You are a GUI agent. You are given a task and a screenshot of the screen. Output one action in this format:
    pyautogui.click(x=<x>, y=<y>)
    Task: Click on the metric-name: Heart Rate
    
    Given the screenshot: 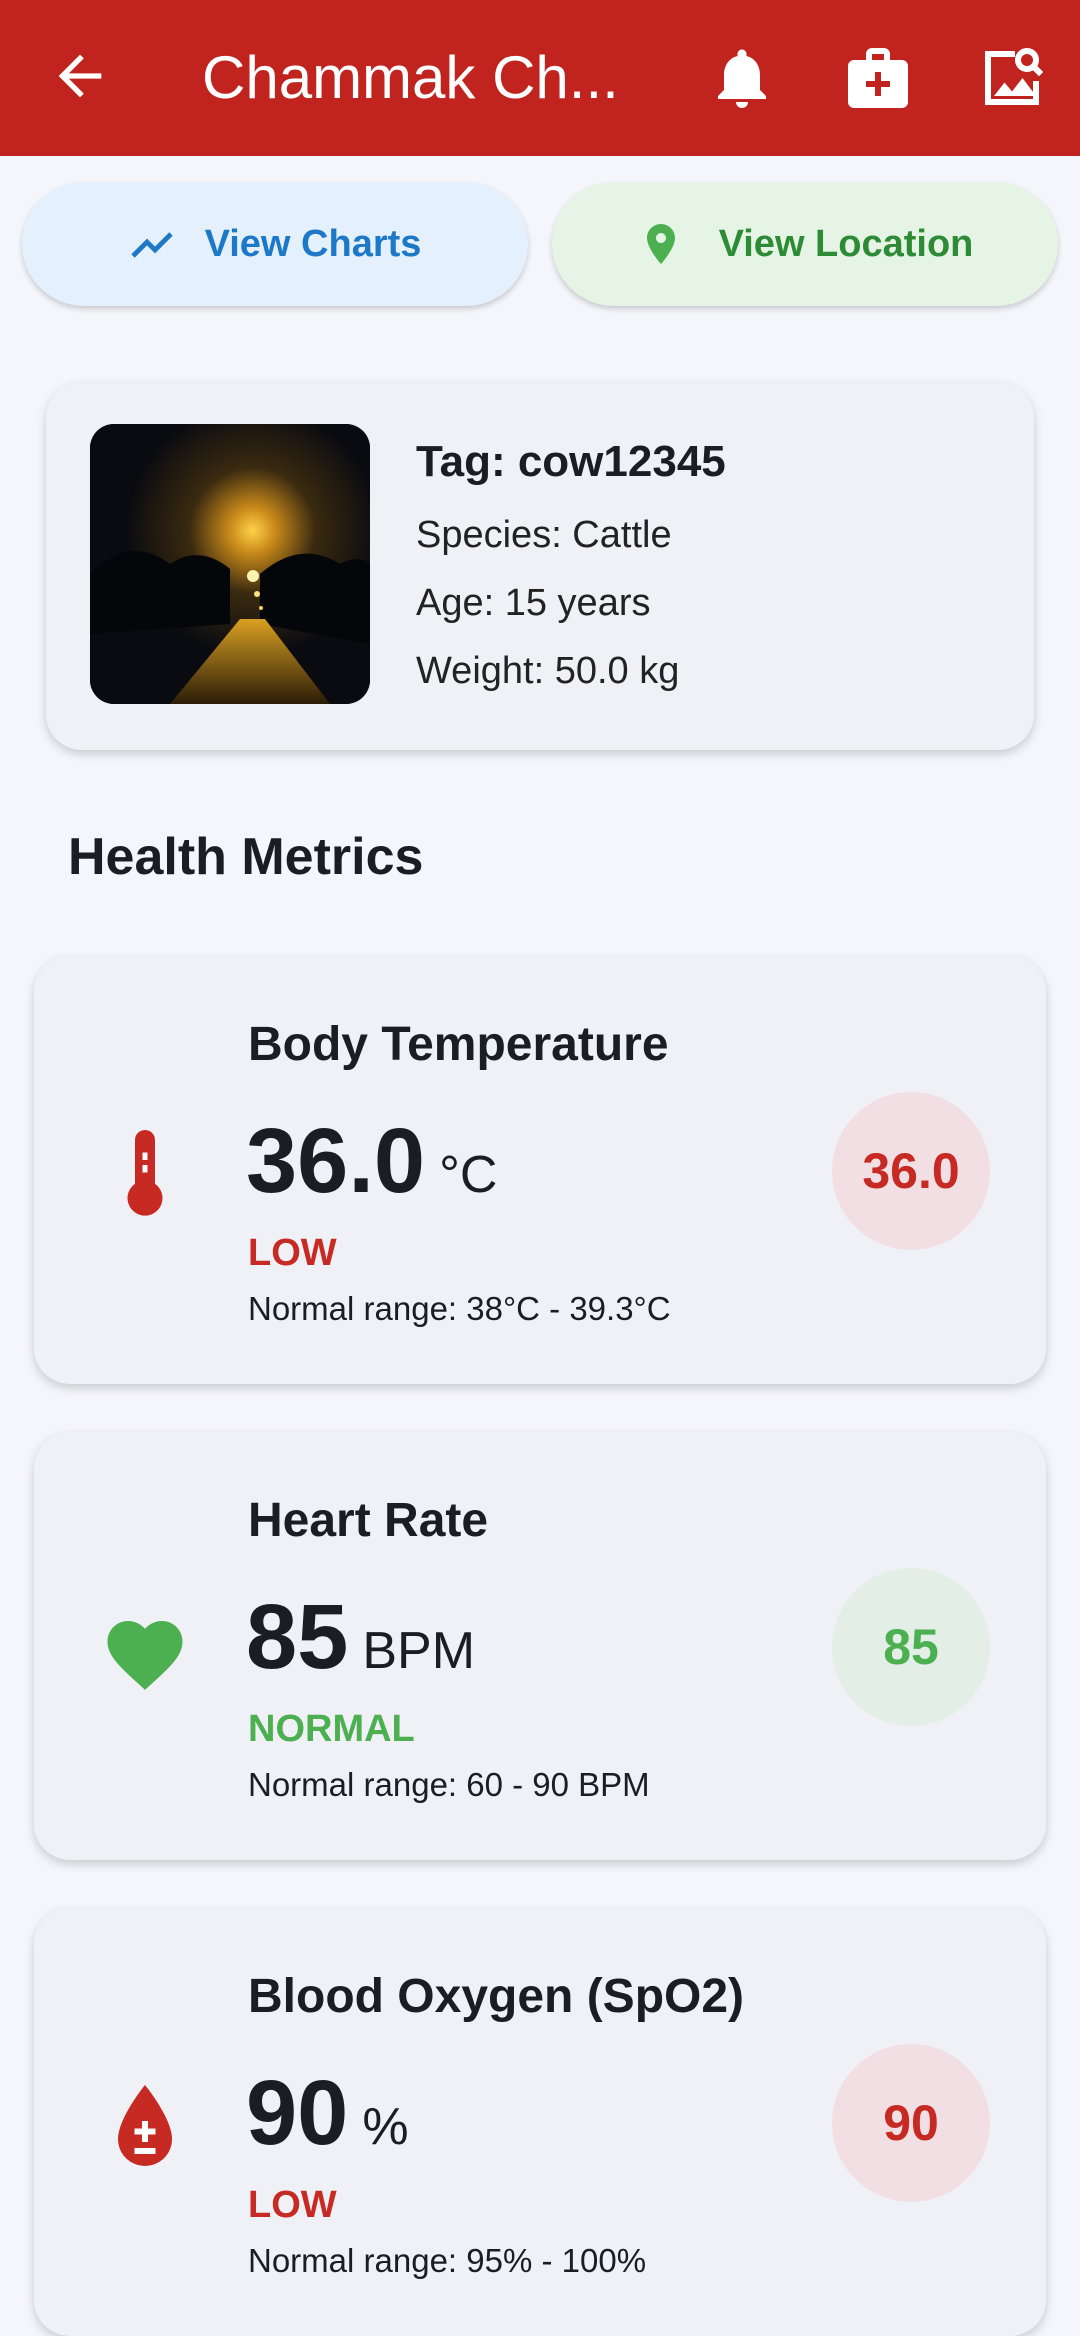 What is the action you would take?
    pyautogui.click(x=368, y=1520)
    